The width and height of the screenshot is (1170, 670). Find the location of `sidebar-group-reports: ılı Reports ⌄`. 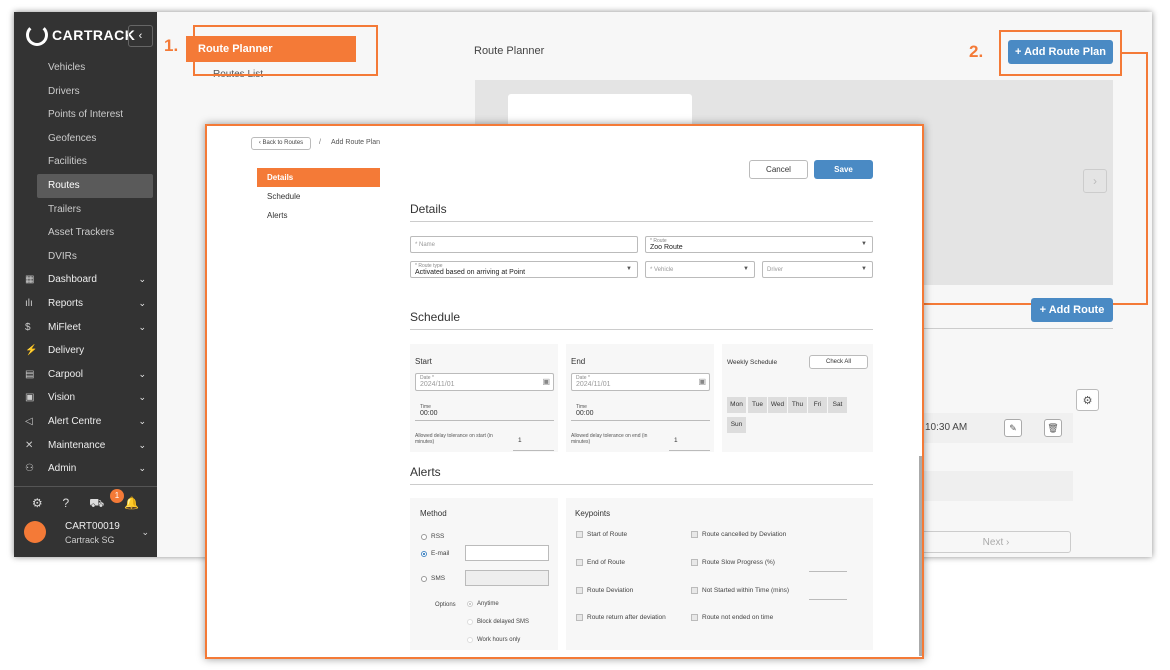

sidebar-group-reports: ılı Reports ⌄ is located at coordinates (85, 304).